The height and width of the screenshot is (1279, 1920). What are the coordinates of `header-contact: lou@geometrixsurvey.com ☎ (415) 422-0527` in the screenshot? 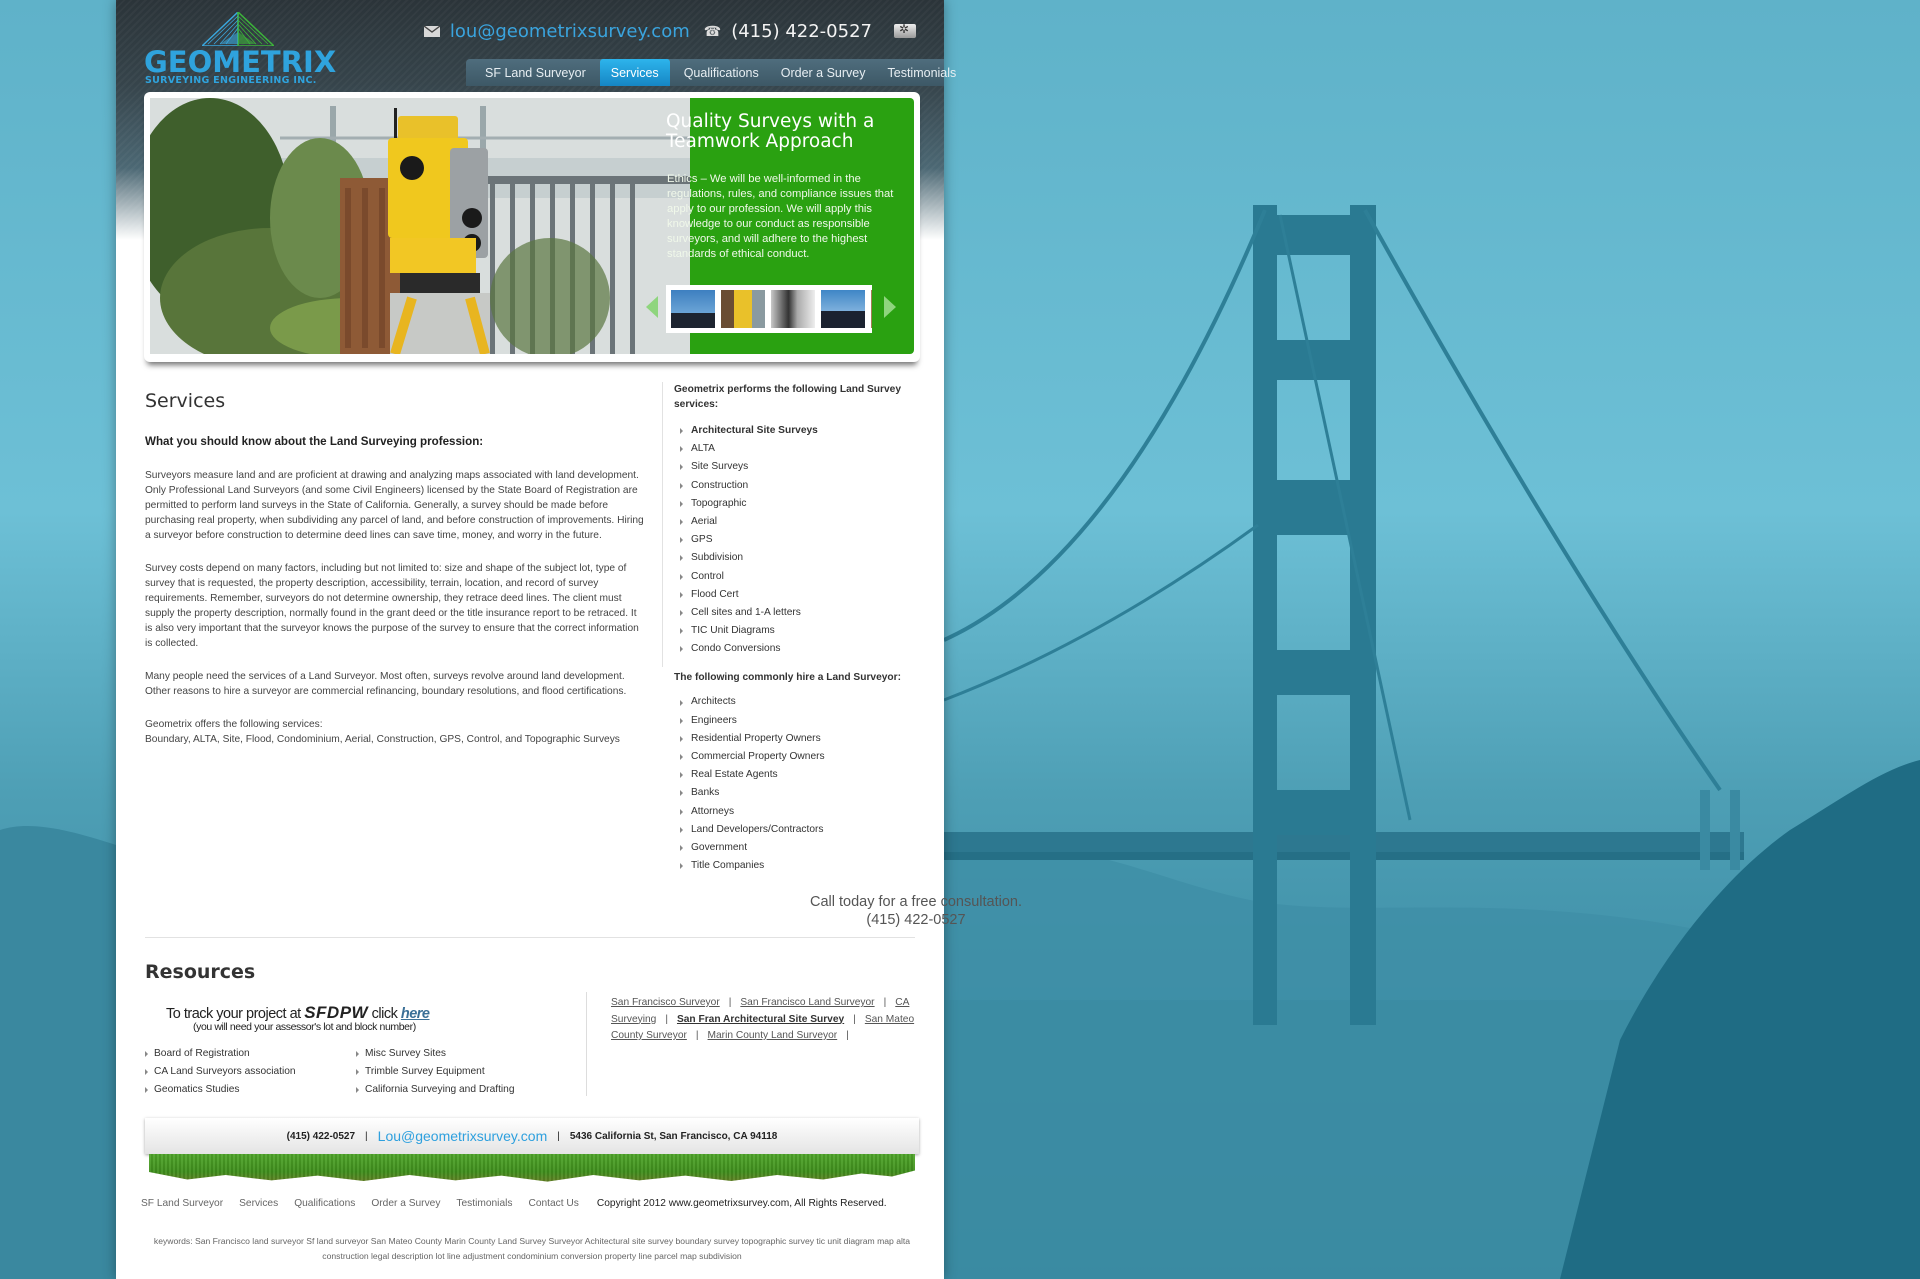 It's located at (669, 31).